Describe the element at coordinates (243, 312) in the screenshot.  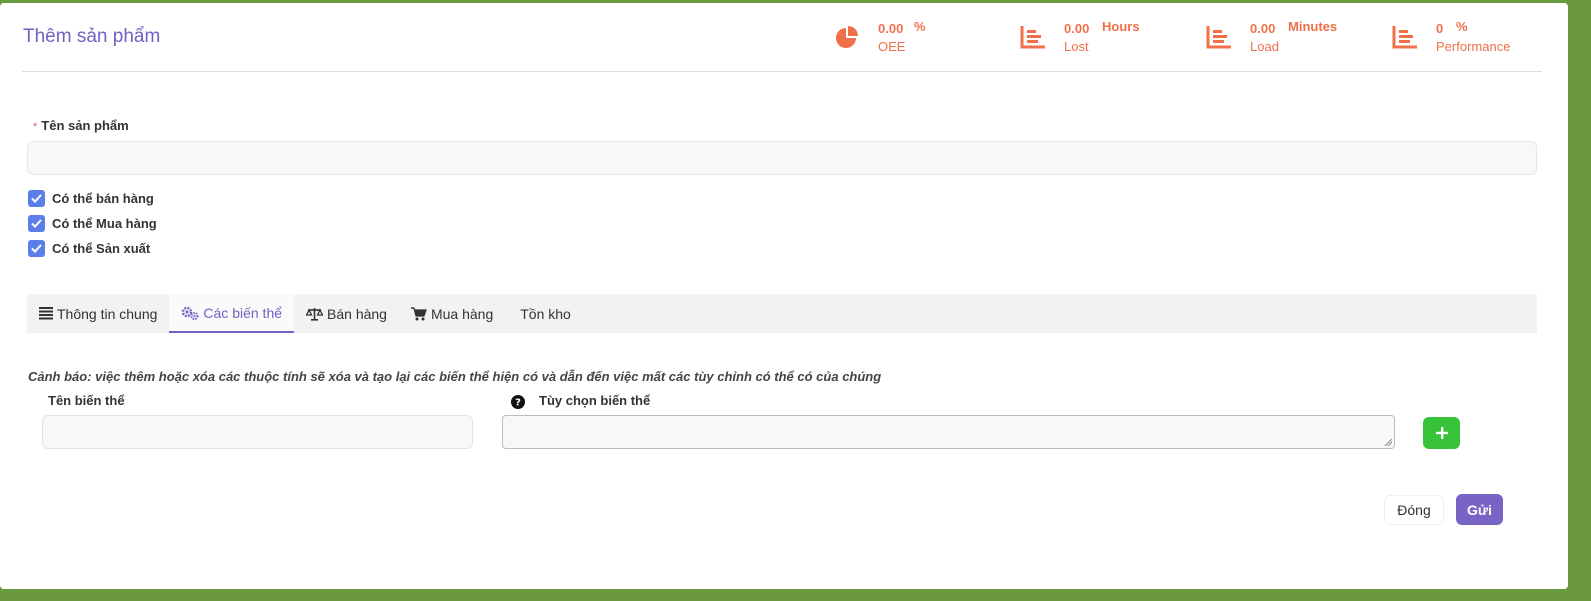
I see `tab-label: Các biến thể` at that location.